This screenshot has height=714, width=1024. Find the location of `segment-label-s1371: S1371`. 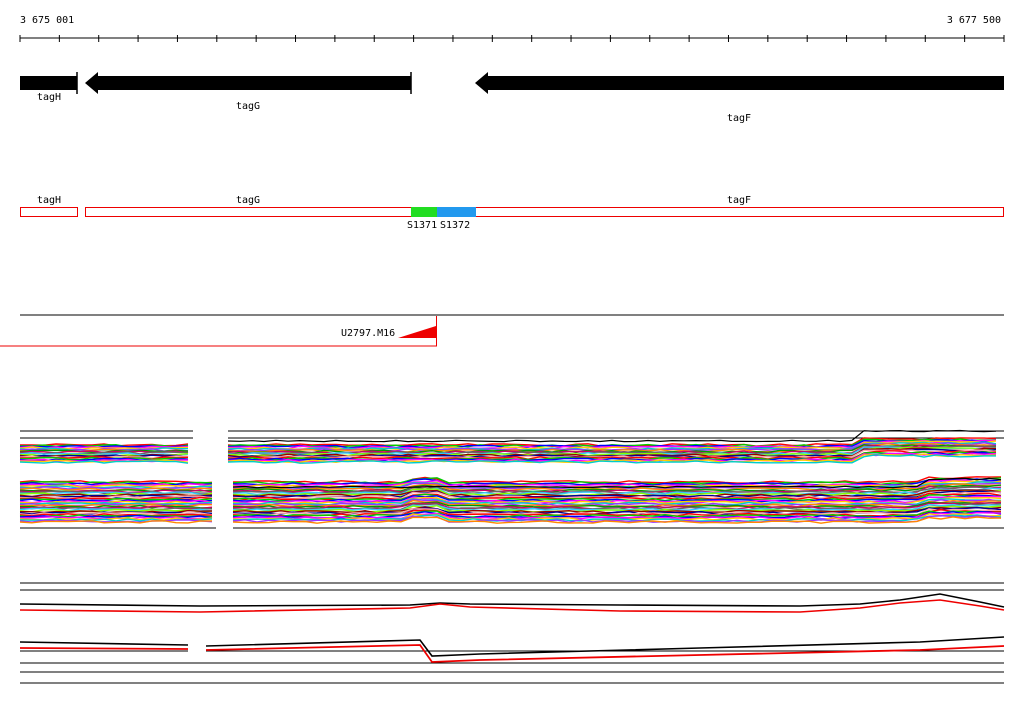

segment-label-s1371: S1371 is located at coordinates (422, 225).